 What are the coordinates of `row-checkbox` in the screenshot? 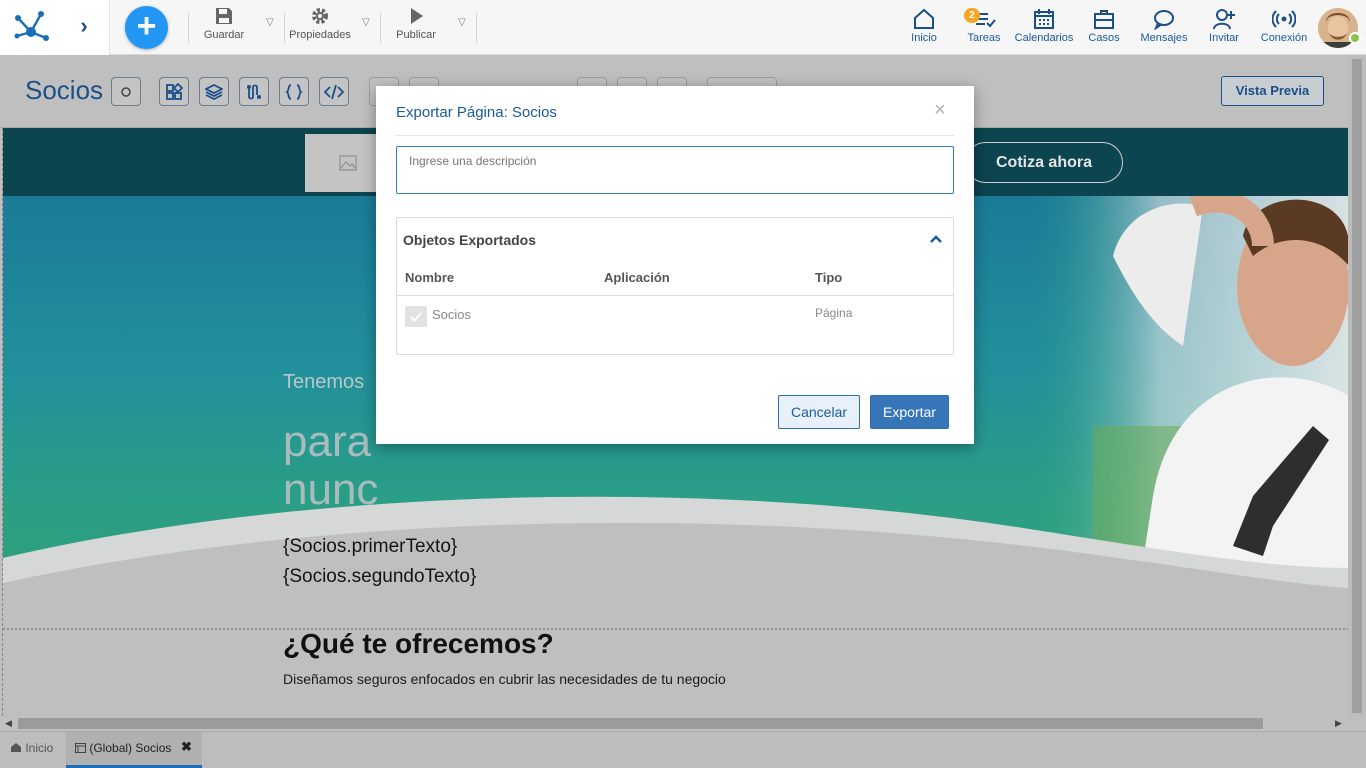 It's located at (416, 316).